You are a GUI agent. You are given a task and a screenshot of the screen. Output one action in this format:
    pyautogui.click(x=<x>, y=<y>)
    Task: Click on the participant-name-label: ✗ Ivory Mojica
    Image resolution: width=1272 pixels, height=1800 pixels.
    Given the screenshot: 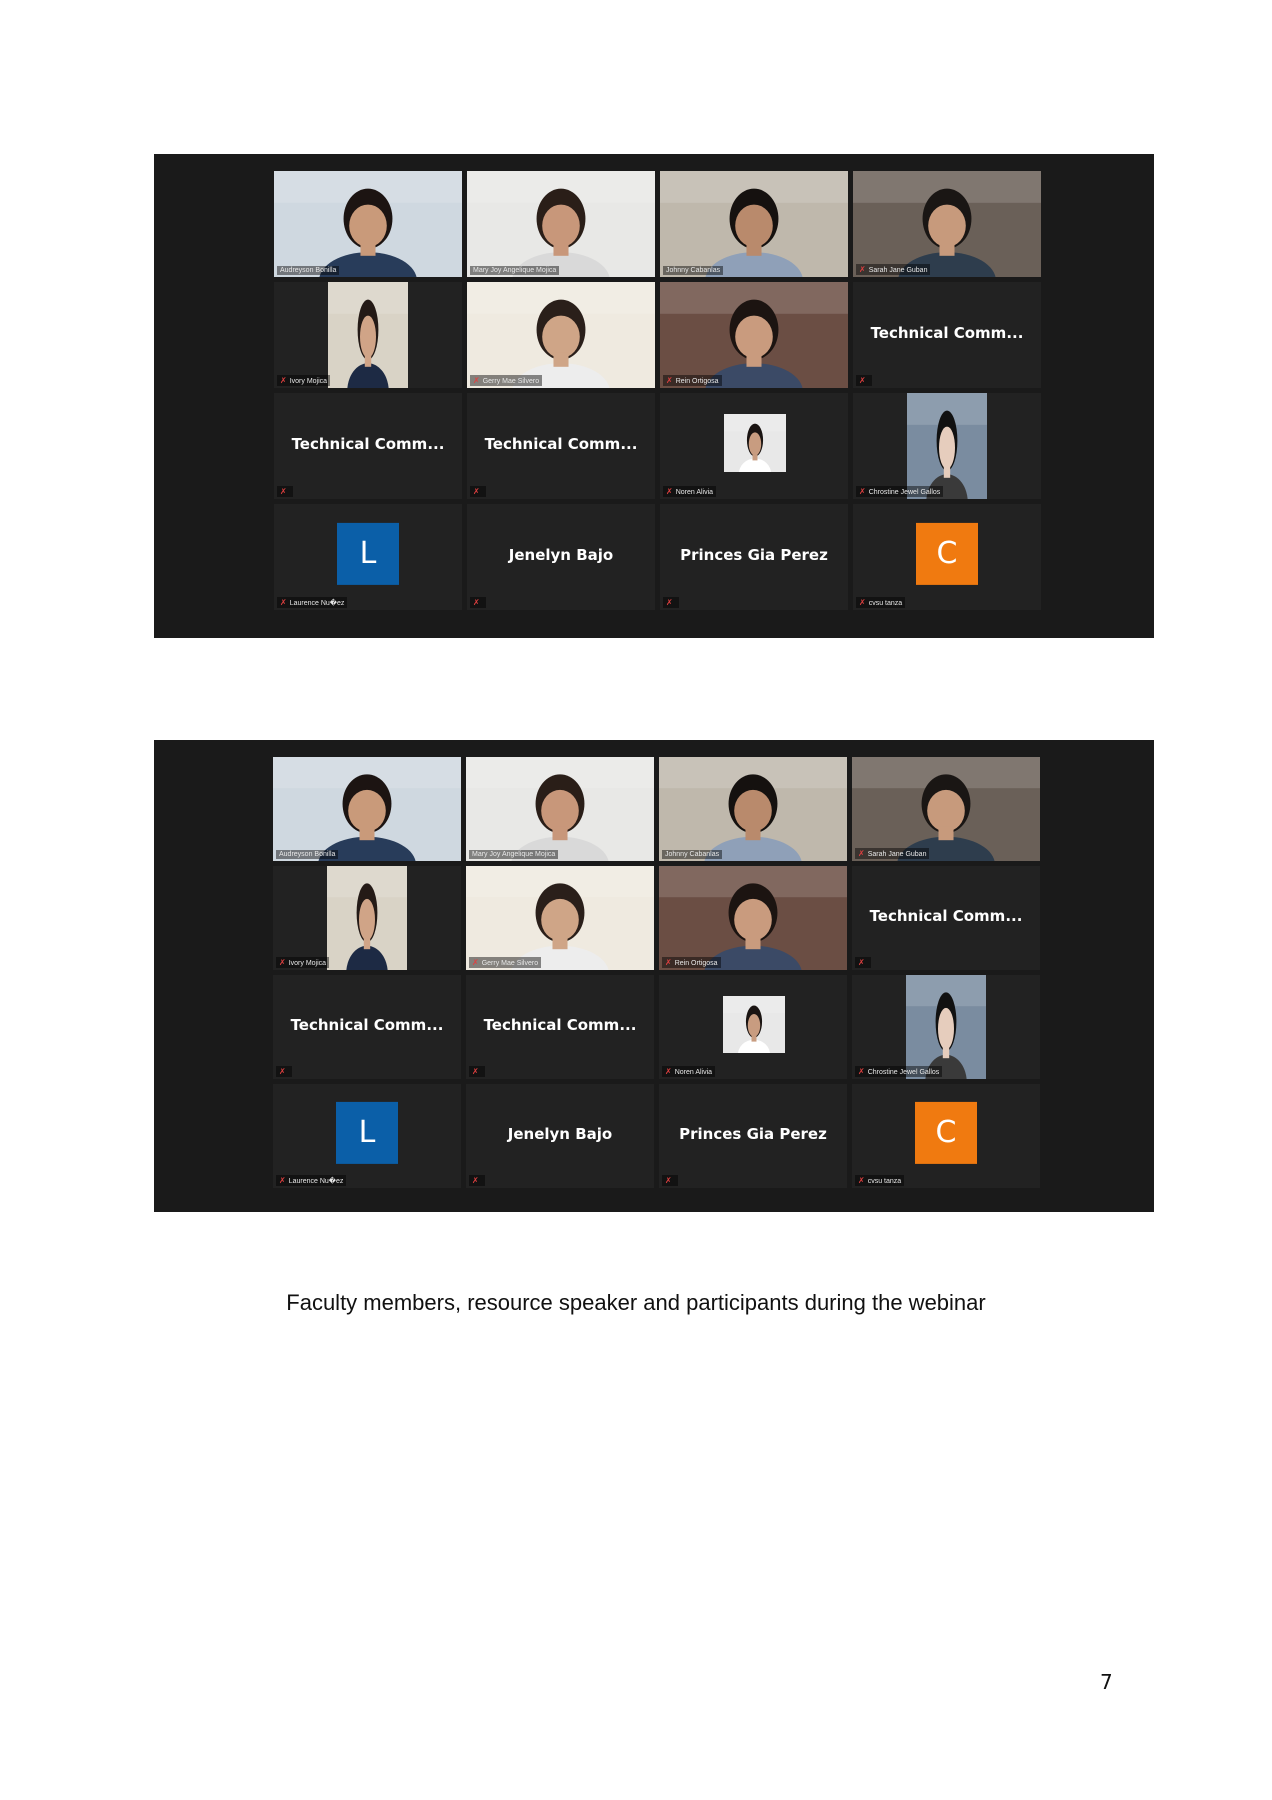 What is the action you would take?
    pyautogui.click(x=304, y=380)
    